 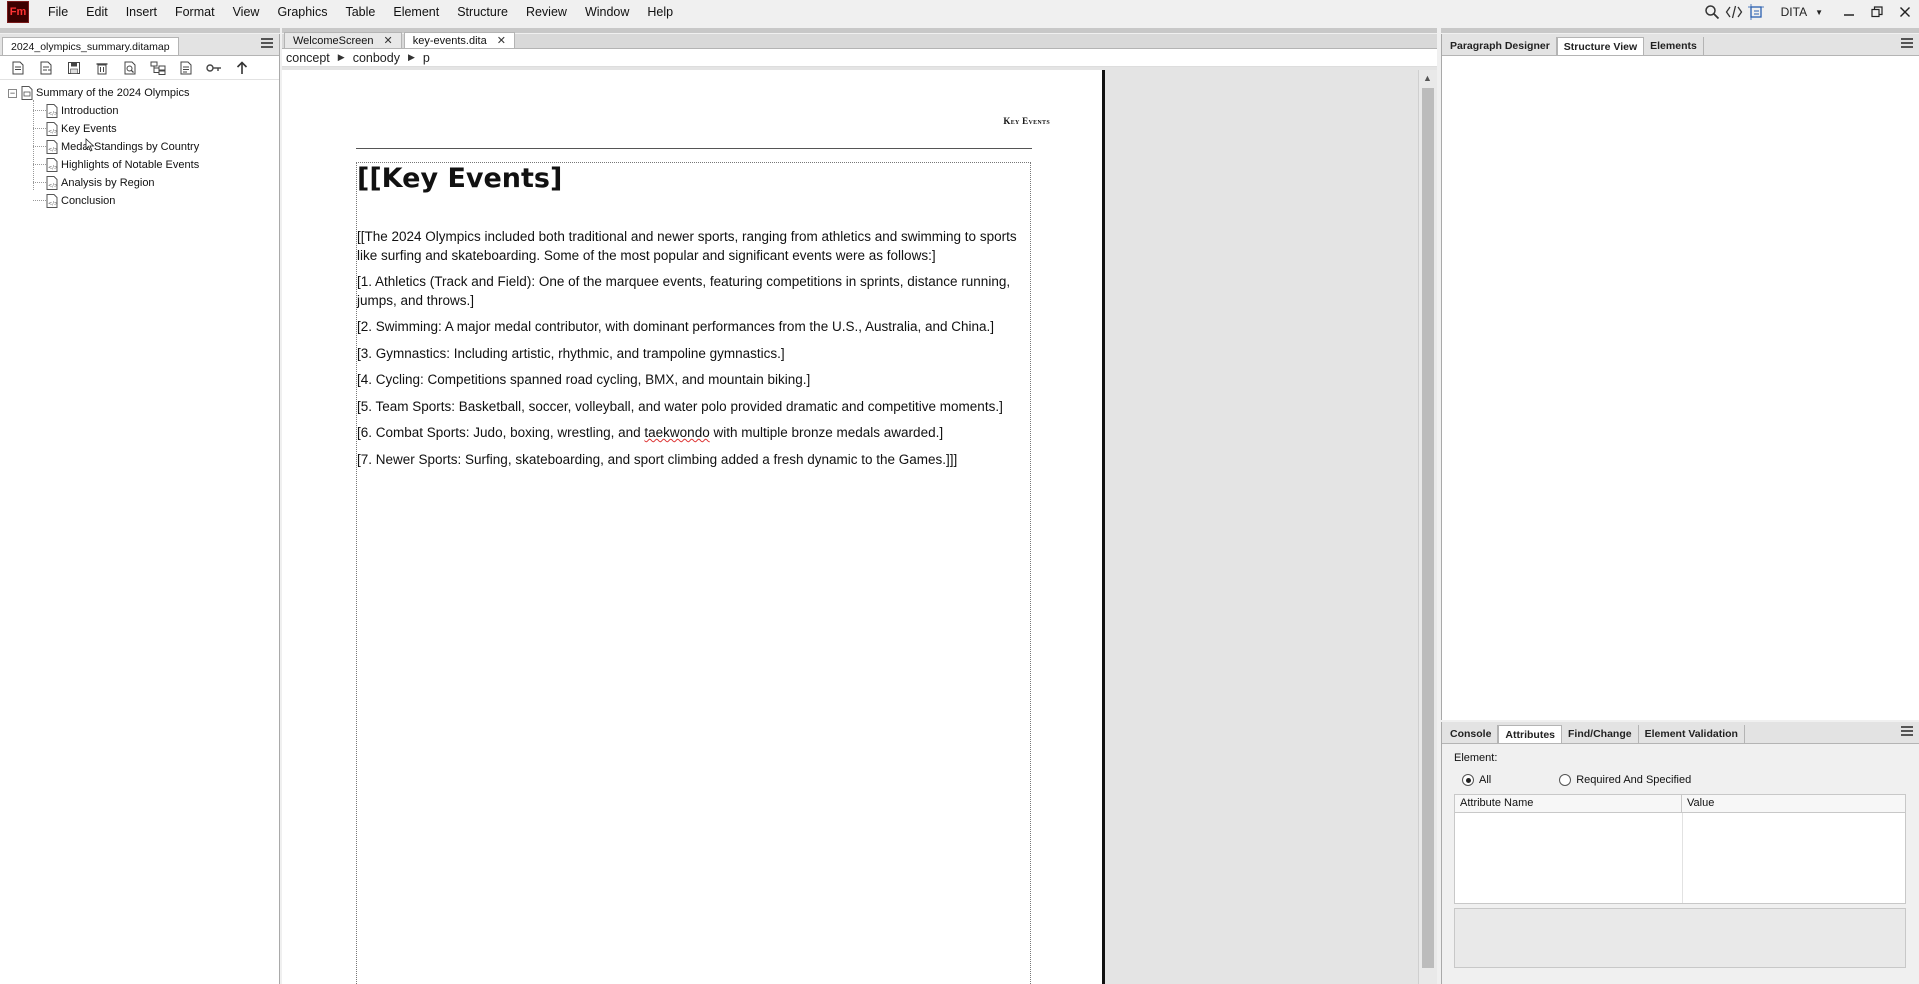 What do you see at coordinates (660, 12) in the screenshot?
I see `menu-help: Help` at bounding box center [660, 12].